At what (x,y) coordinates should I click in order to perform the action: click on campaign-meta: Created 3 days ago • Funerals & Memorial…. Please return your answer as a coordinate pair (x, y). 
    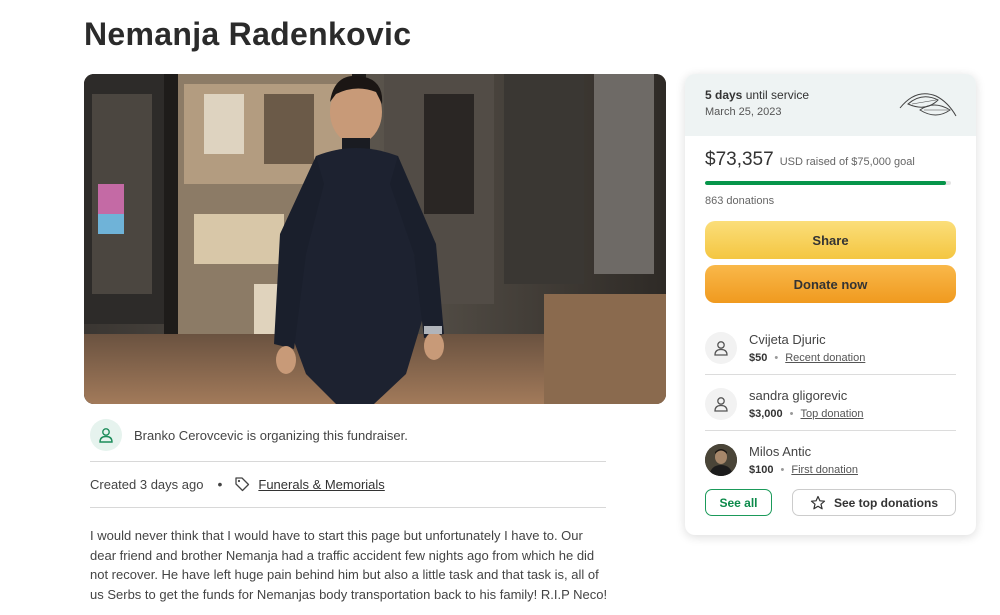
    Looking at the image, I should click on (237, 484).